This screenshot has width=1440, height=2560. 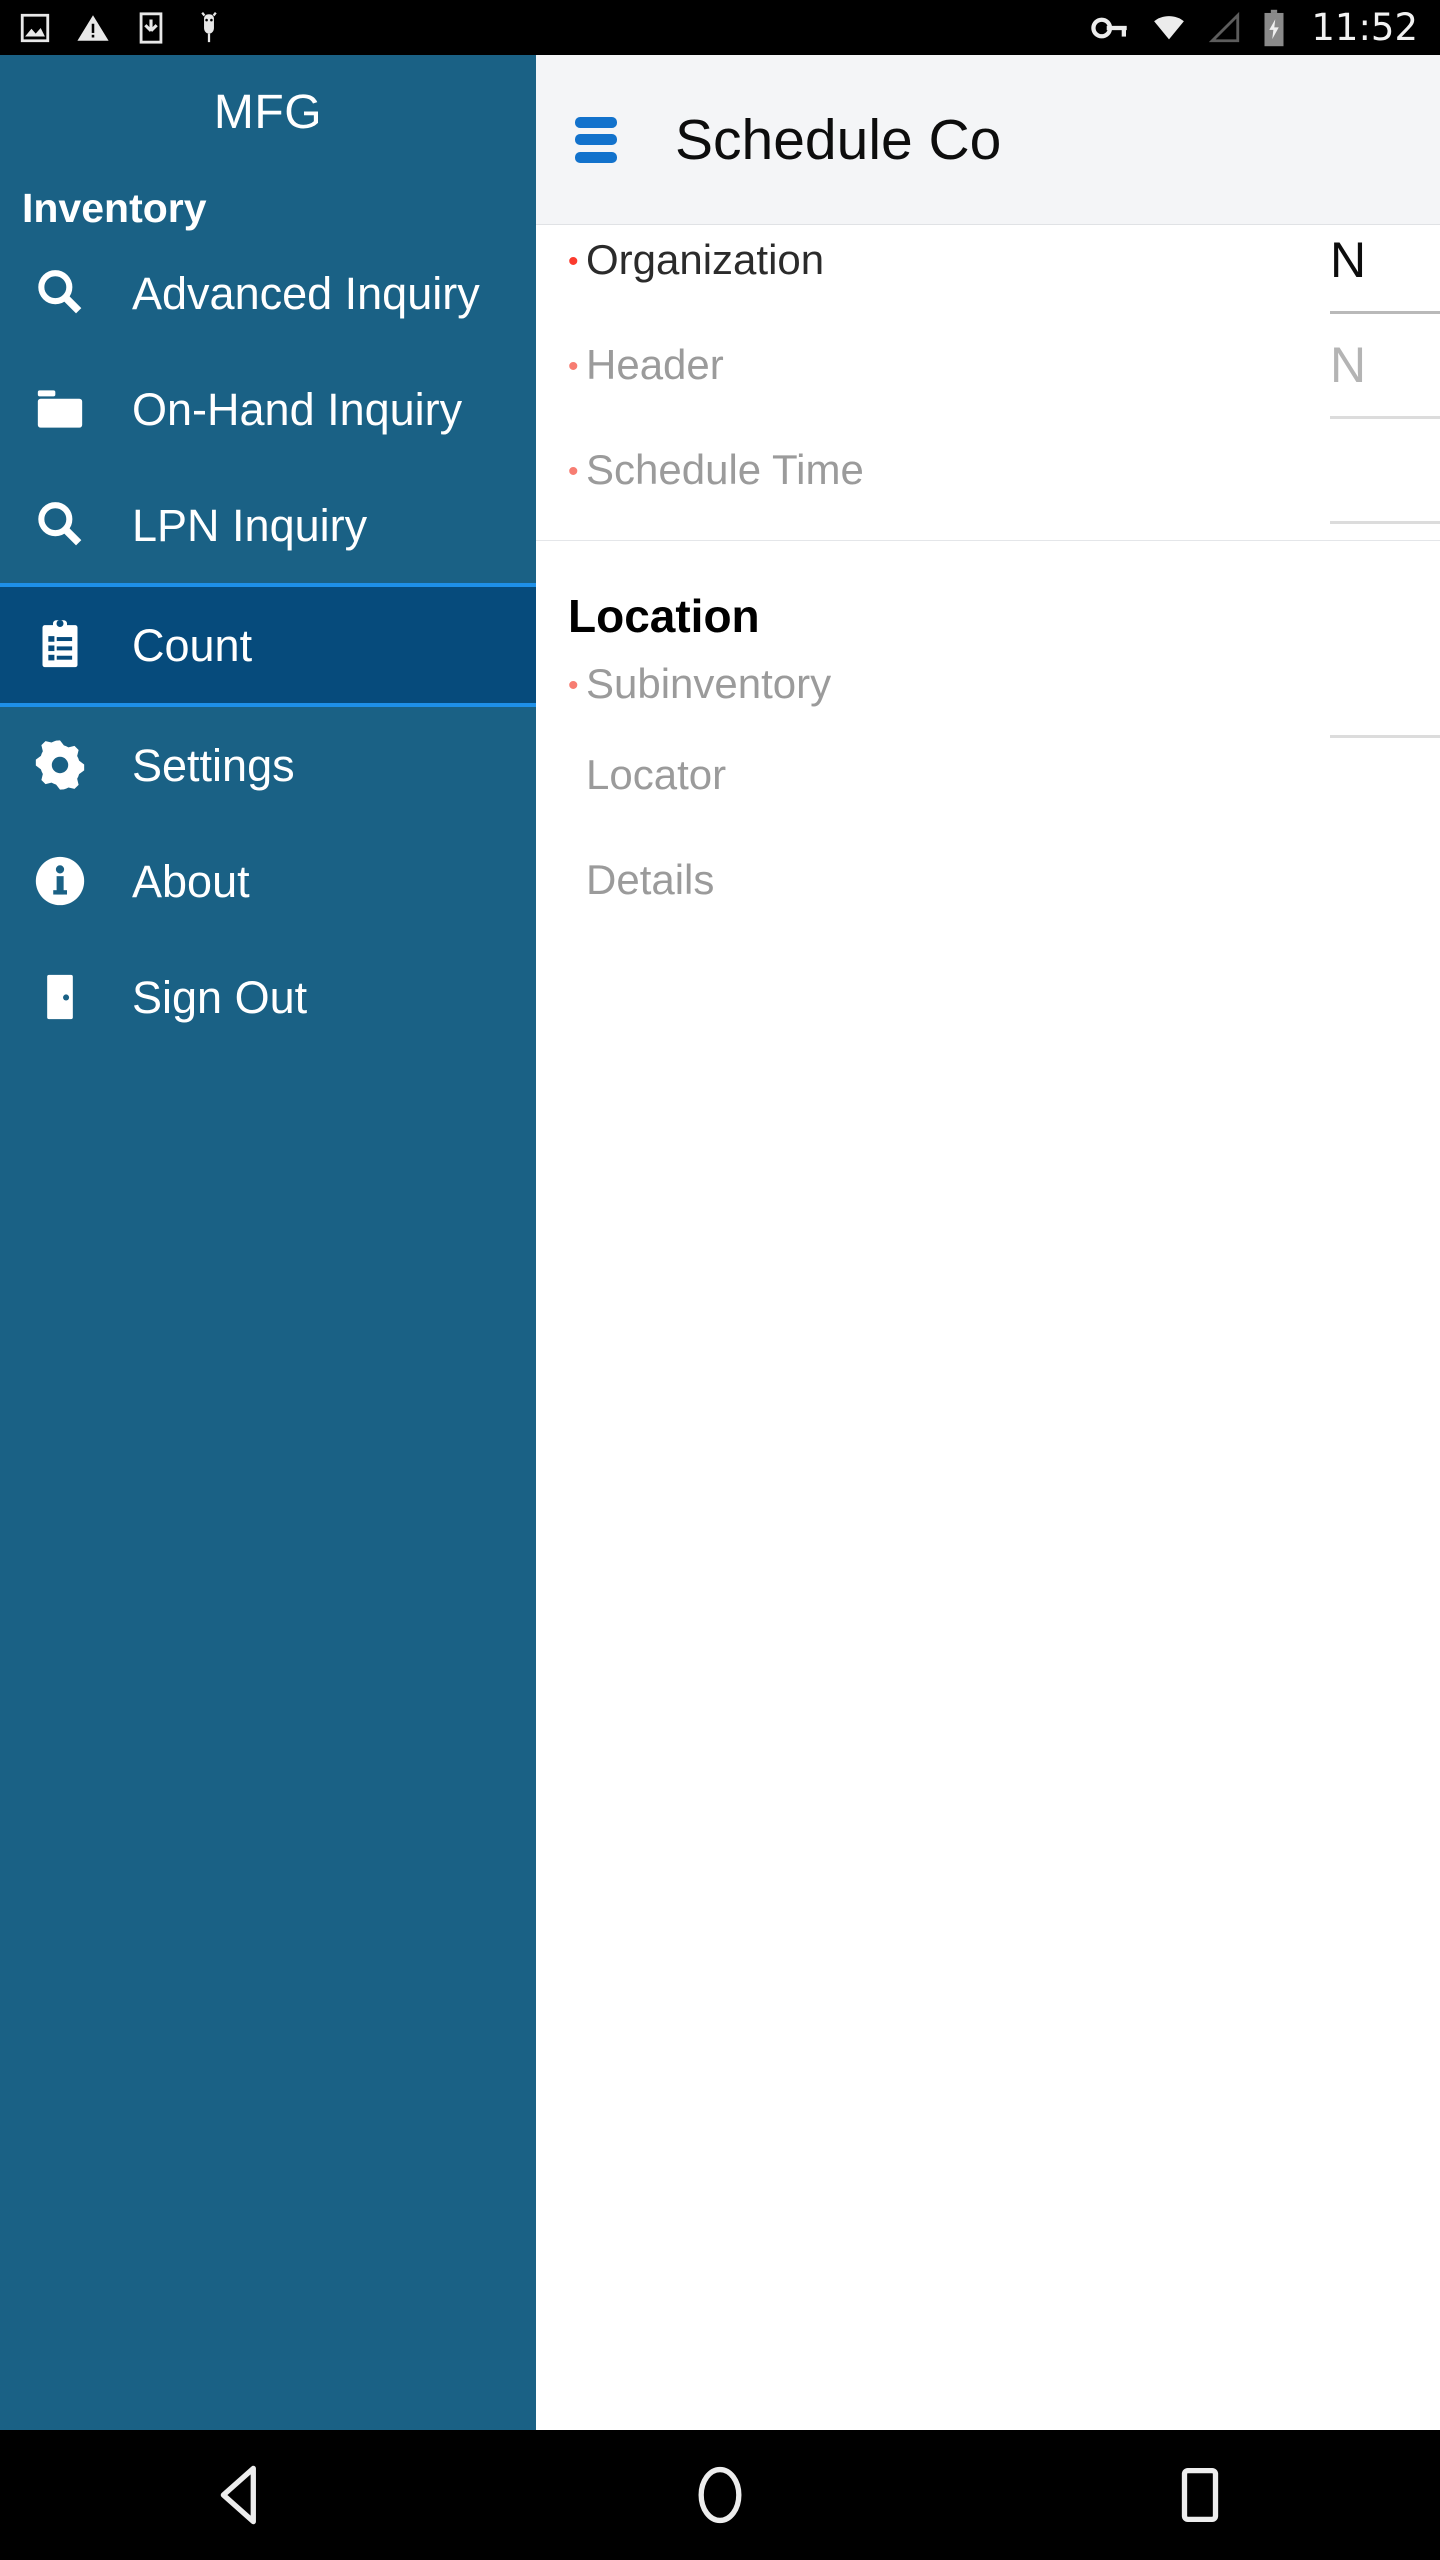 I want to click on sidebar-item-settings: Settings, so click(x=268, y=765).